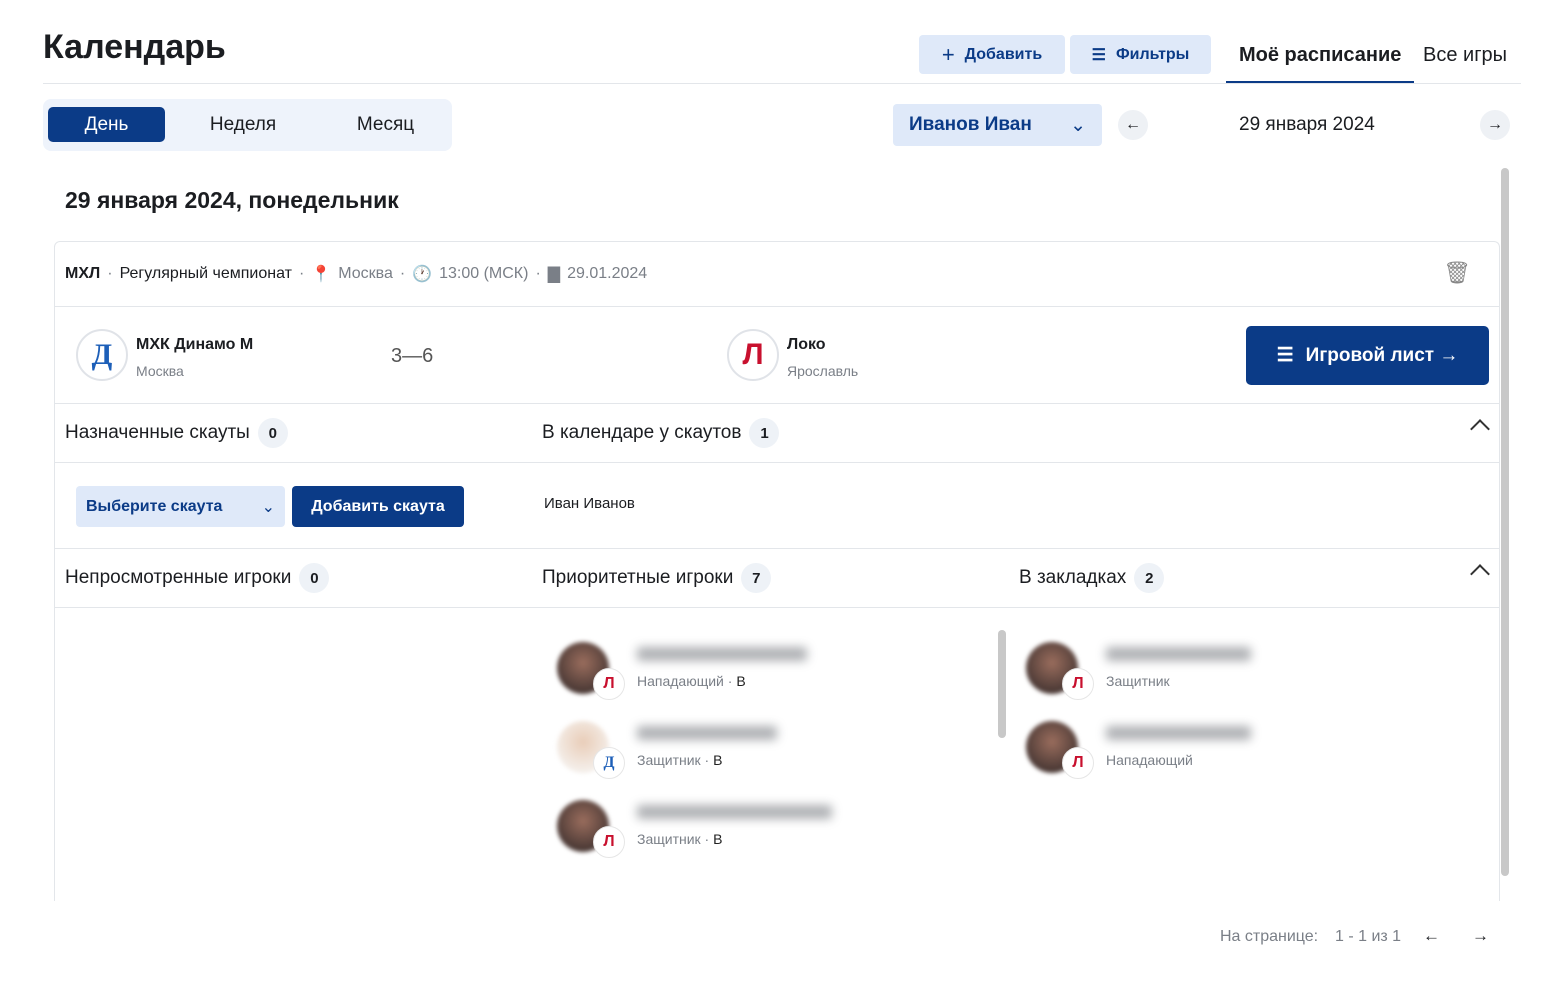  Describe the element at coordinates (157, 432) in the screenshot. I see `assigned-scouts-label: Назначенные скауты` at that location.